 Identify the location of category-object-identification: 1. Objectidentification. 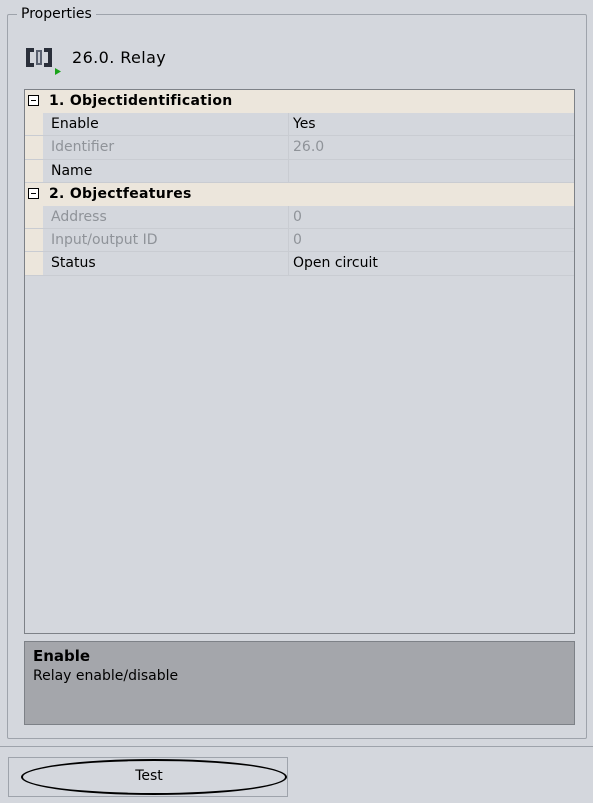
(299, 102).